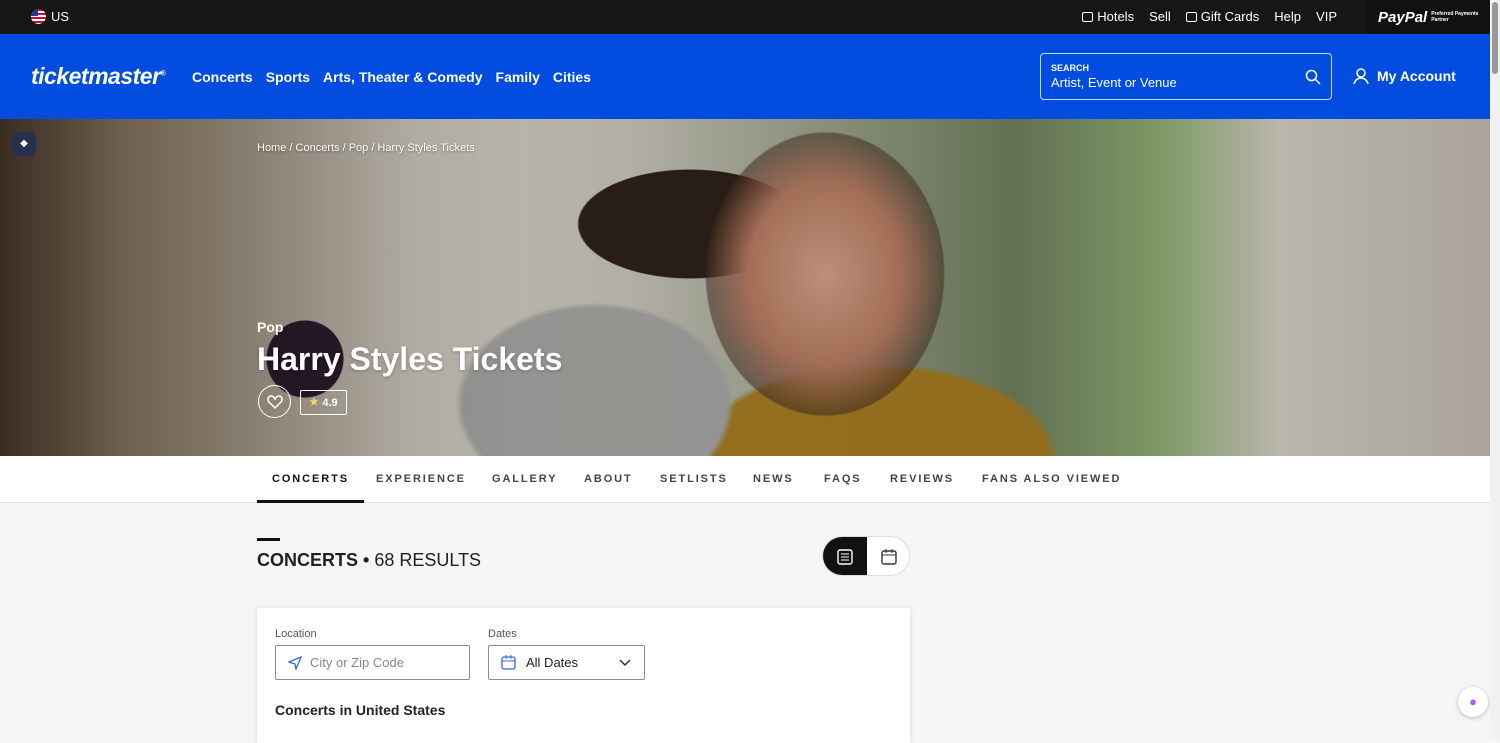 The width and height of the screenshot is (1500, 743). I want to click on hotels-label: Hotels, so click(1116, 16).